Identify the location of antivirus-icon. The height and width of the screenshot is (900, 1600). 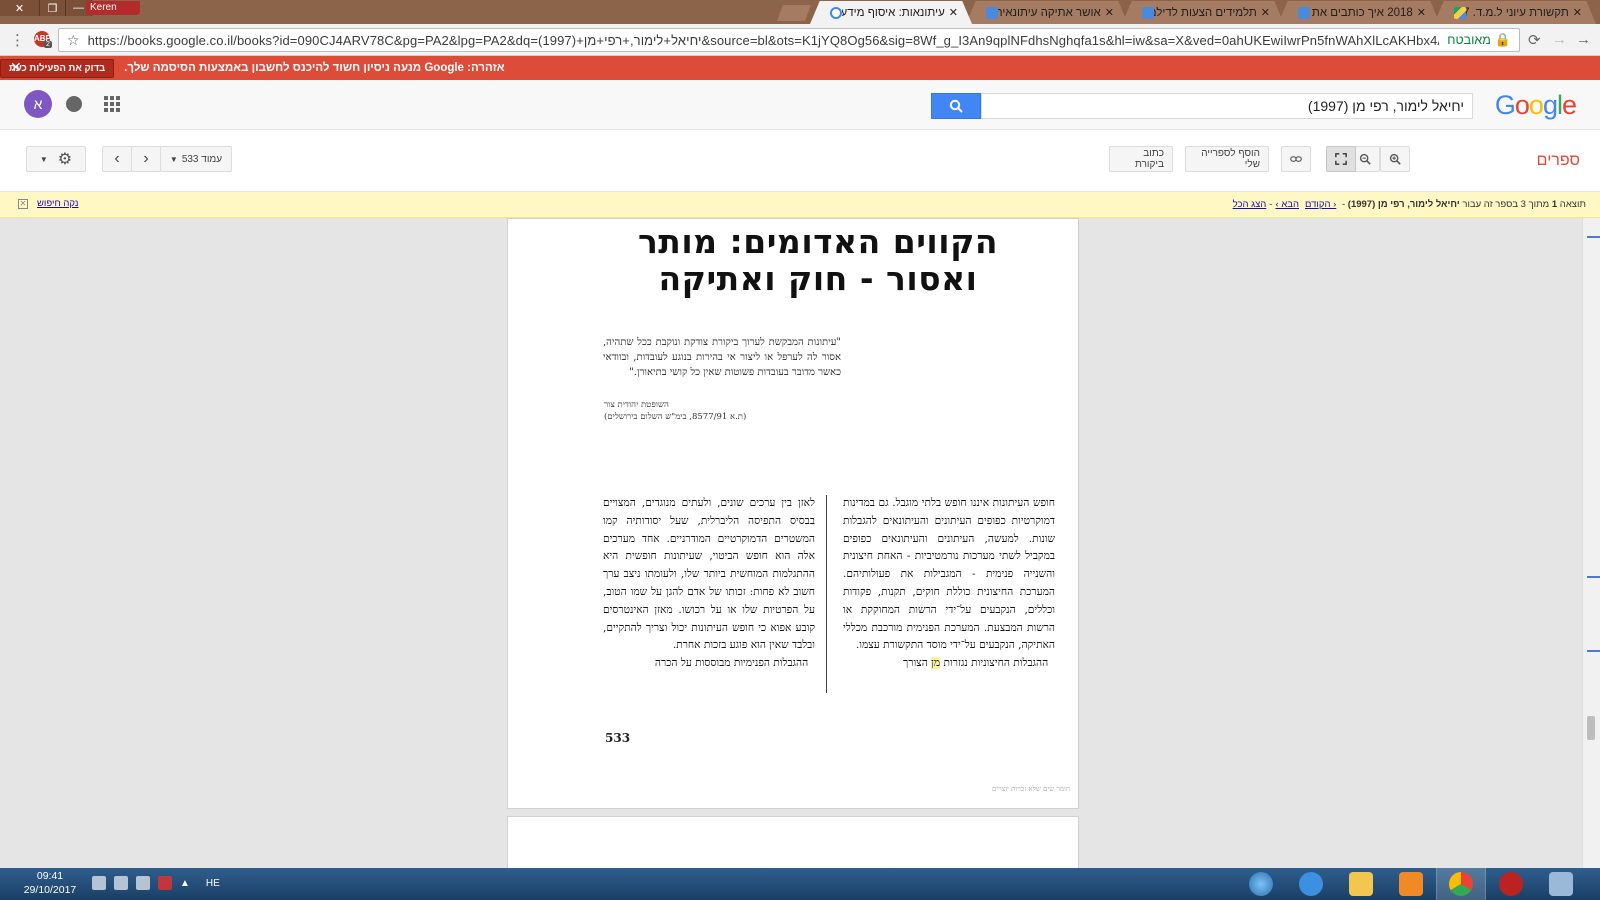
(1511, 884).